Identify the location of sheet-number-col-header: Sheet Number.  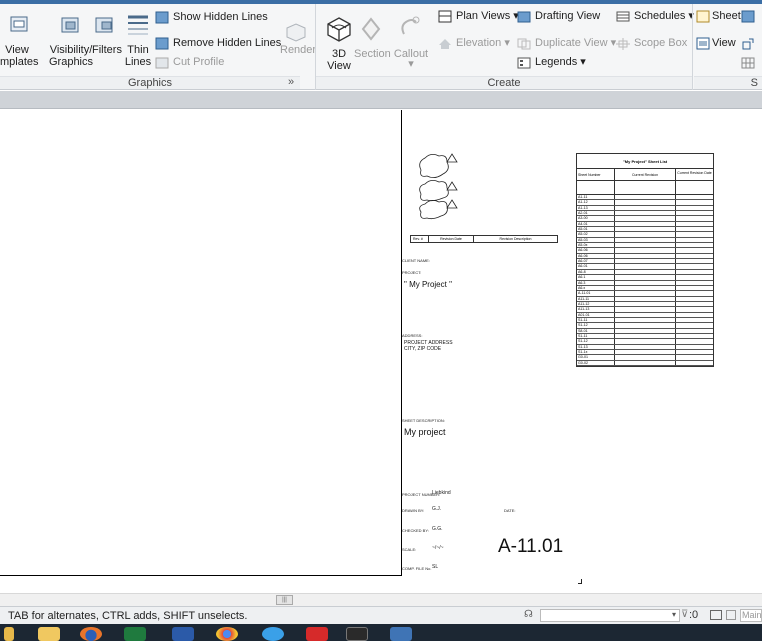
(596, 174).